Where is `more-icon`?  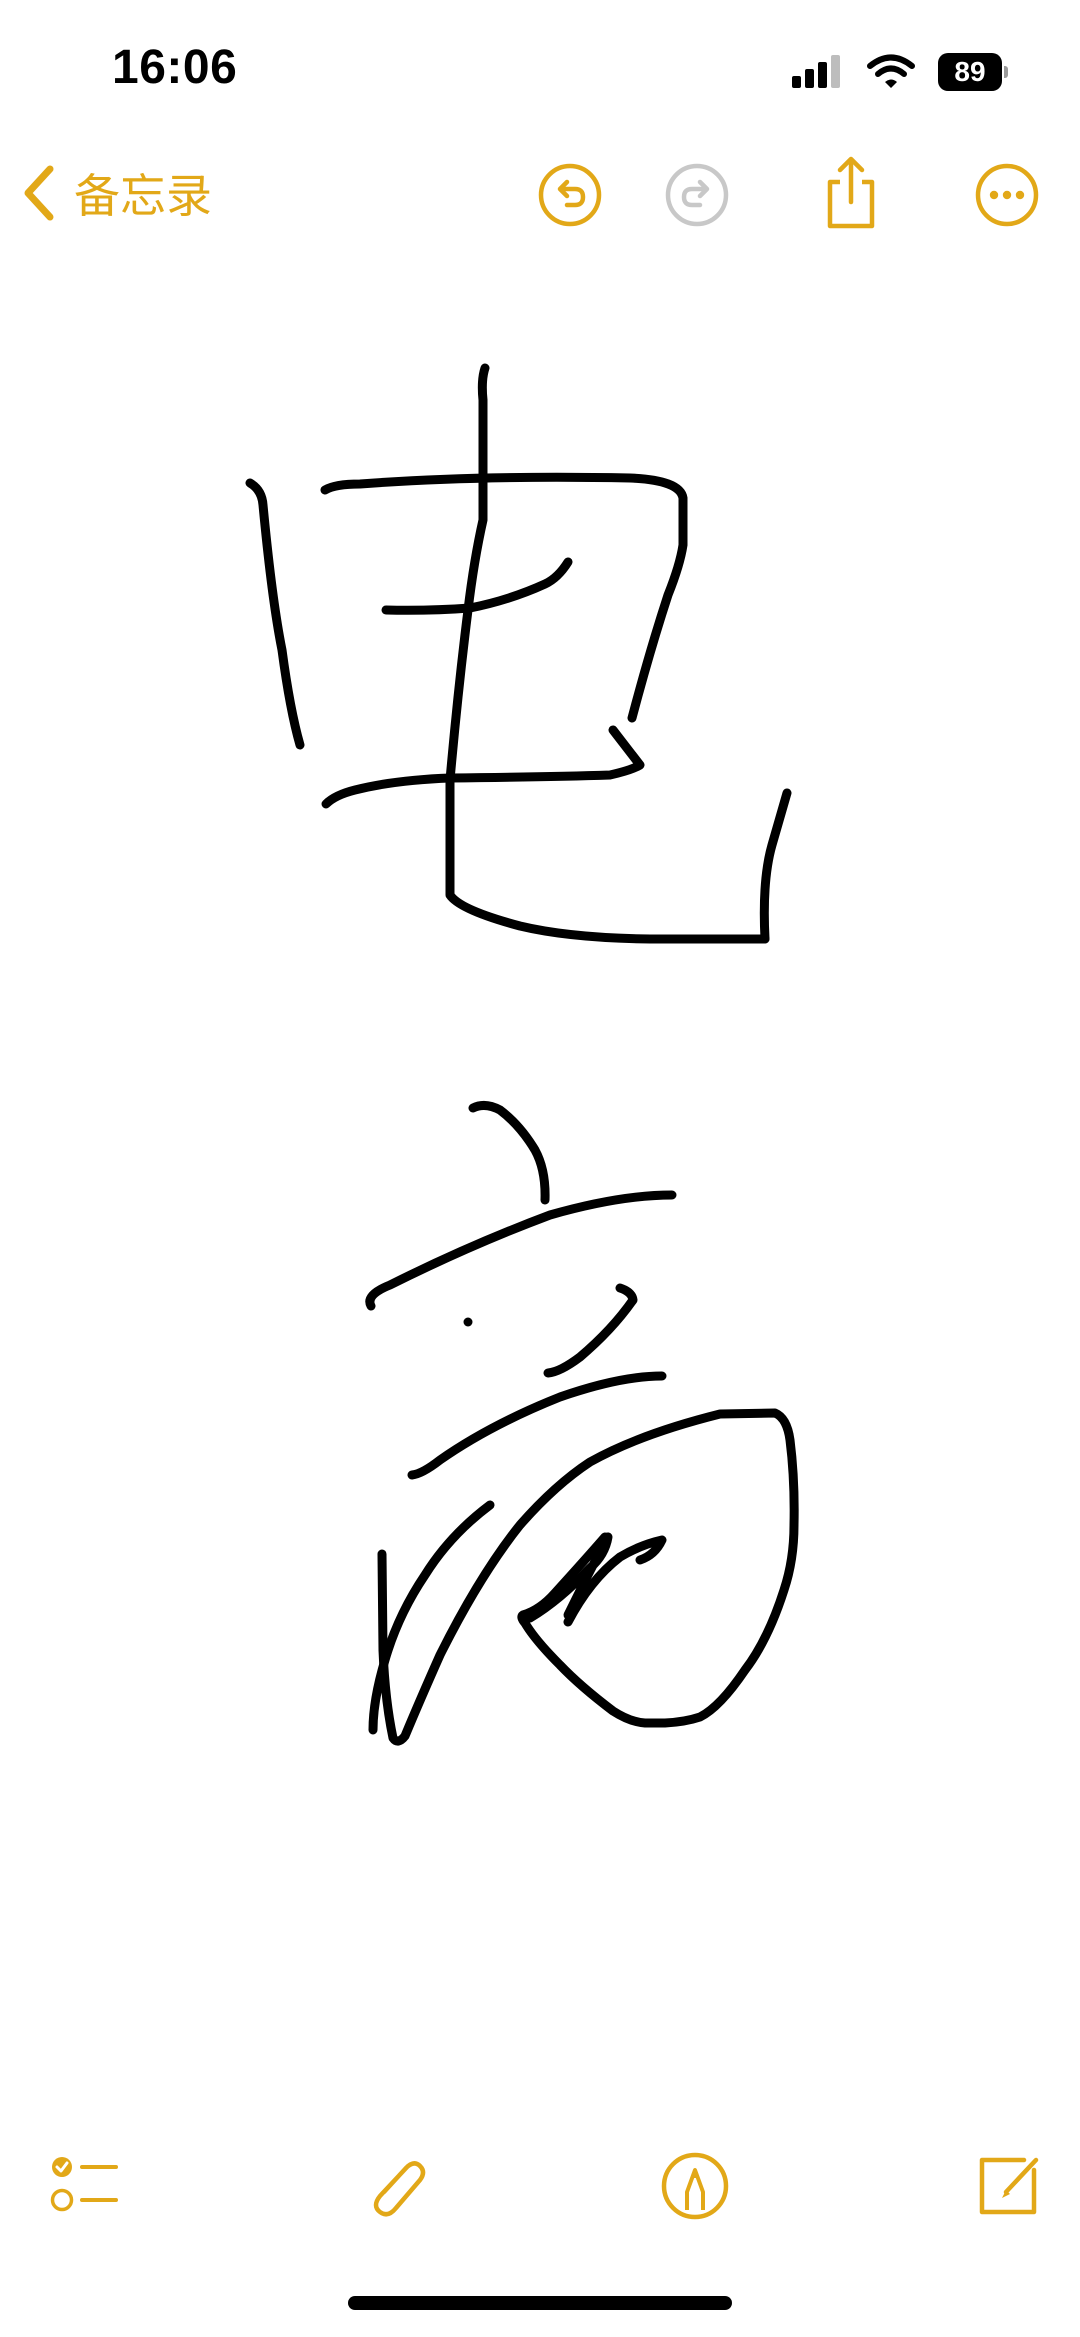
more-icon is located at coordinates (1007, 195).